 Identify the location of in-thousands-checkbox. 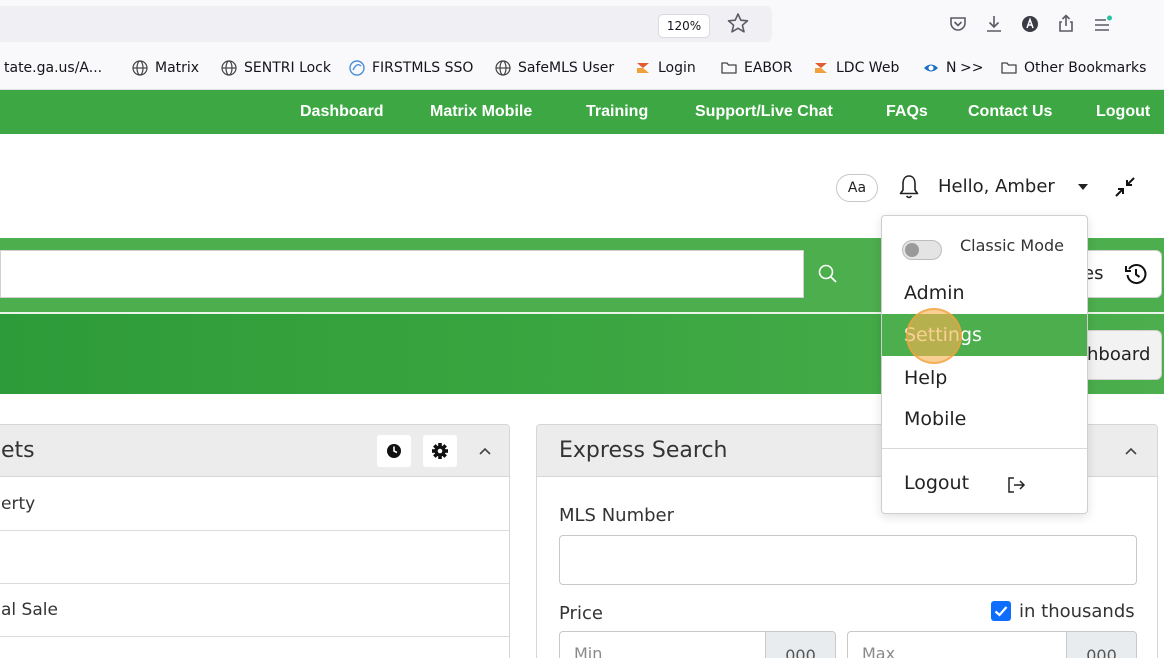
(1001, 611).